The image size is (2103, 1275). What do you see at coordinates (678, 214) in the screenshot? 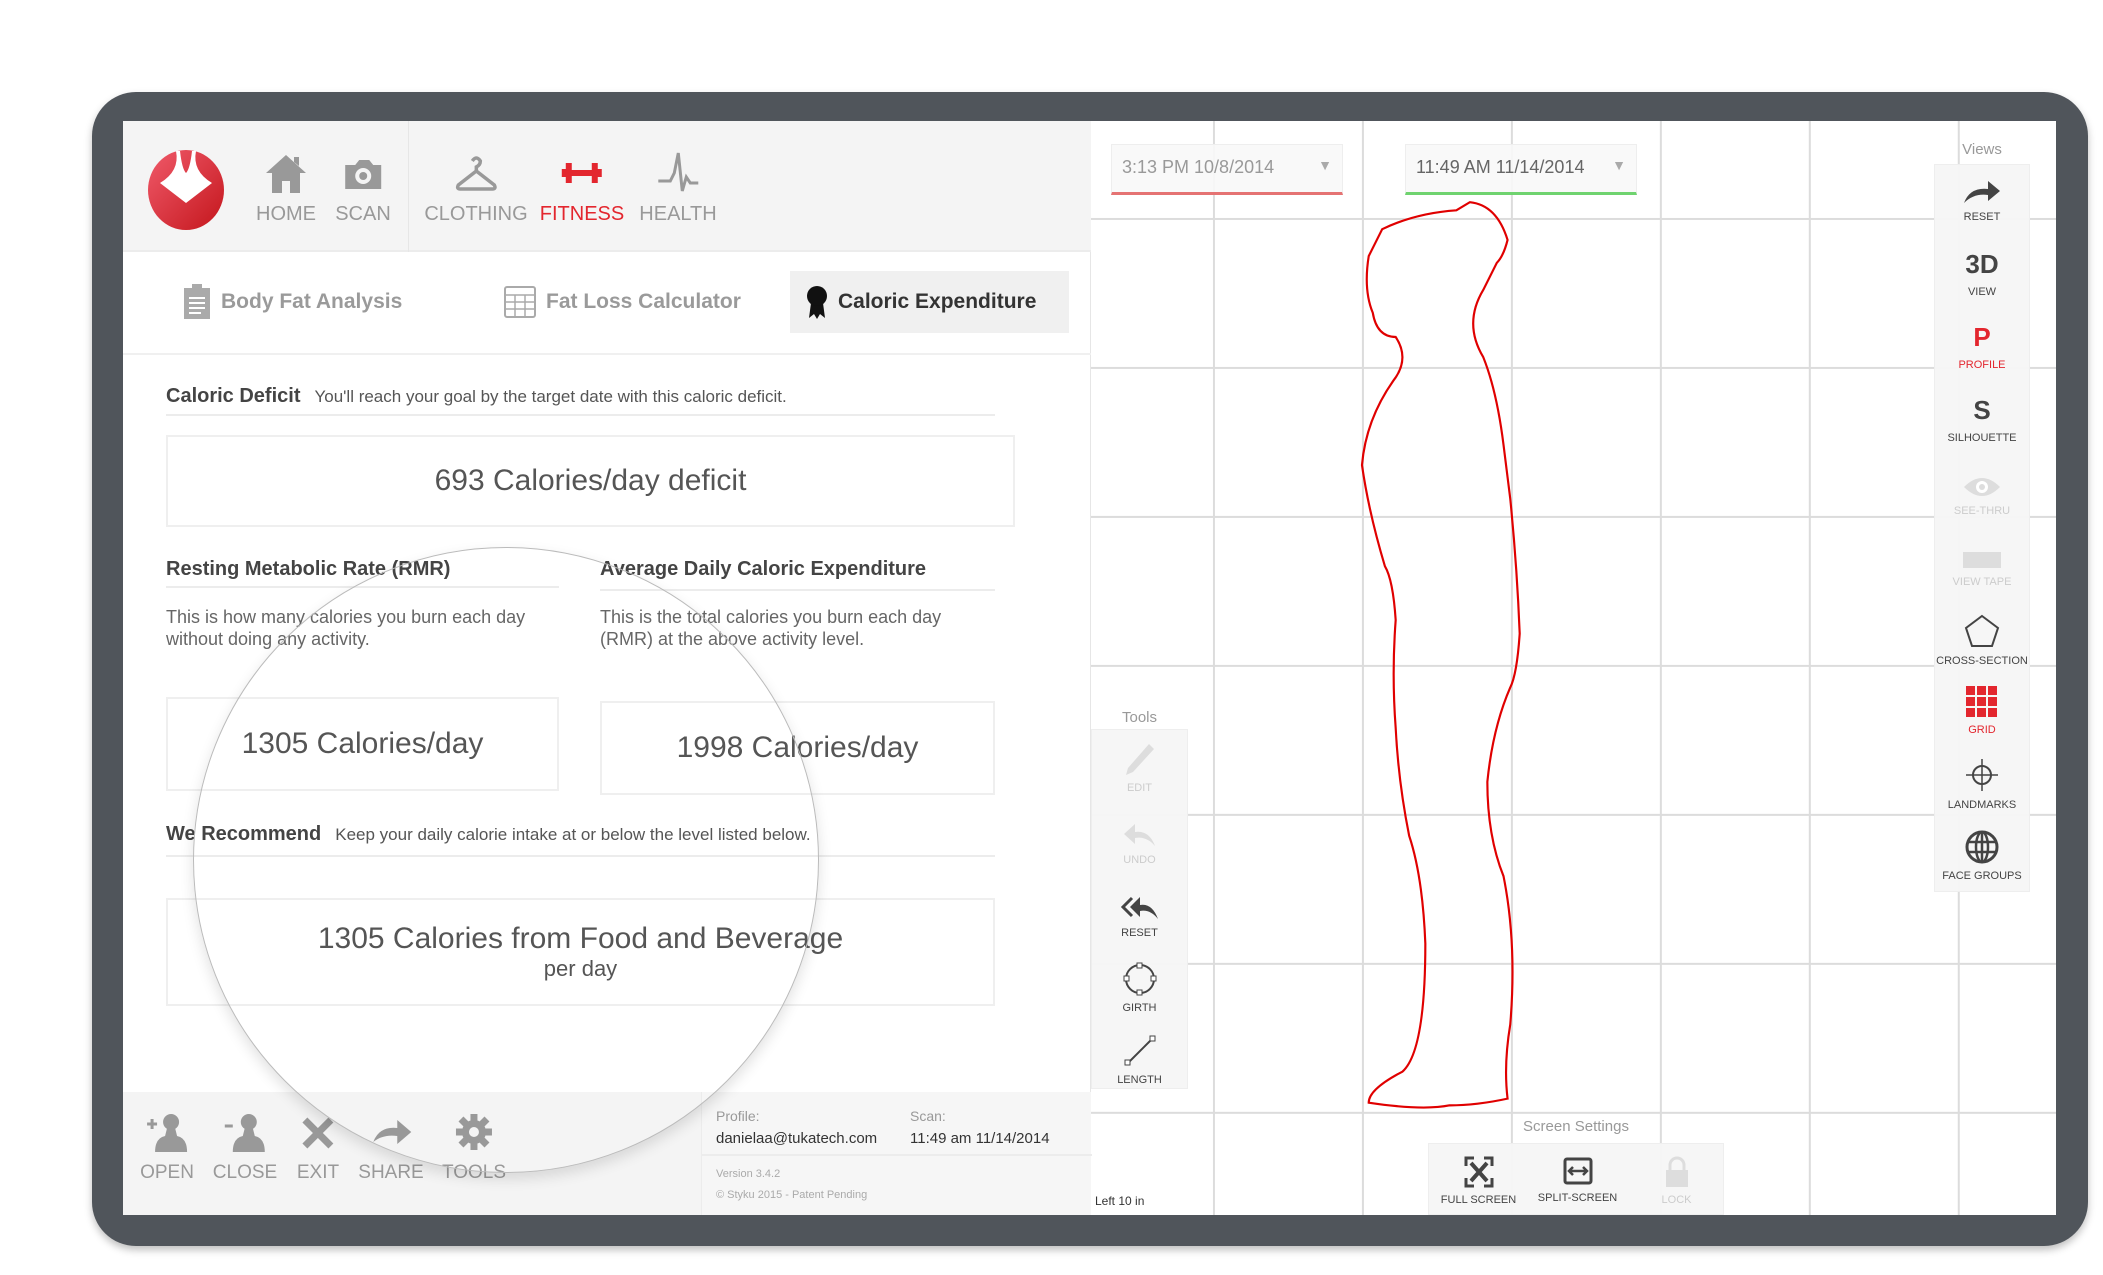
I see `nav-label: HEALTH` at bounding box center [678, 214].